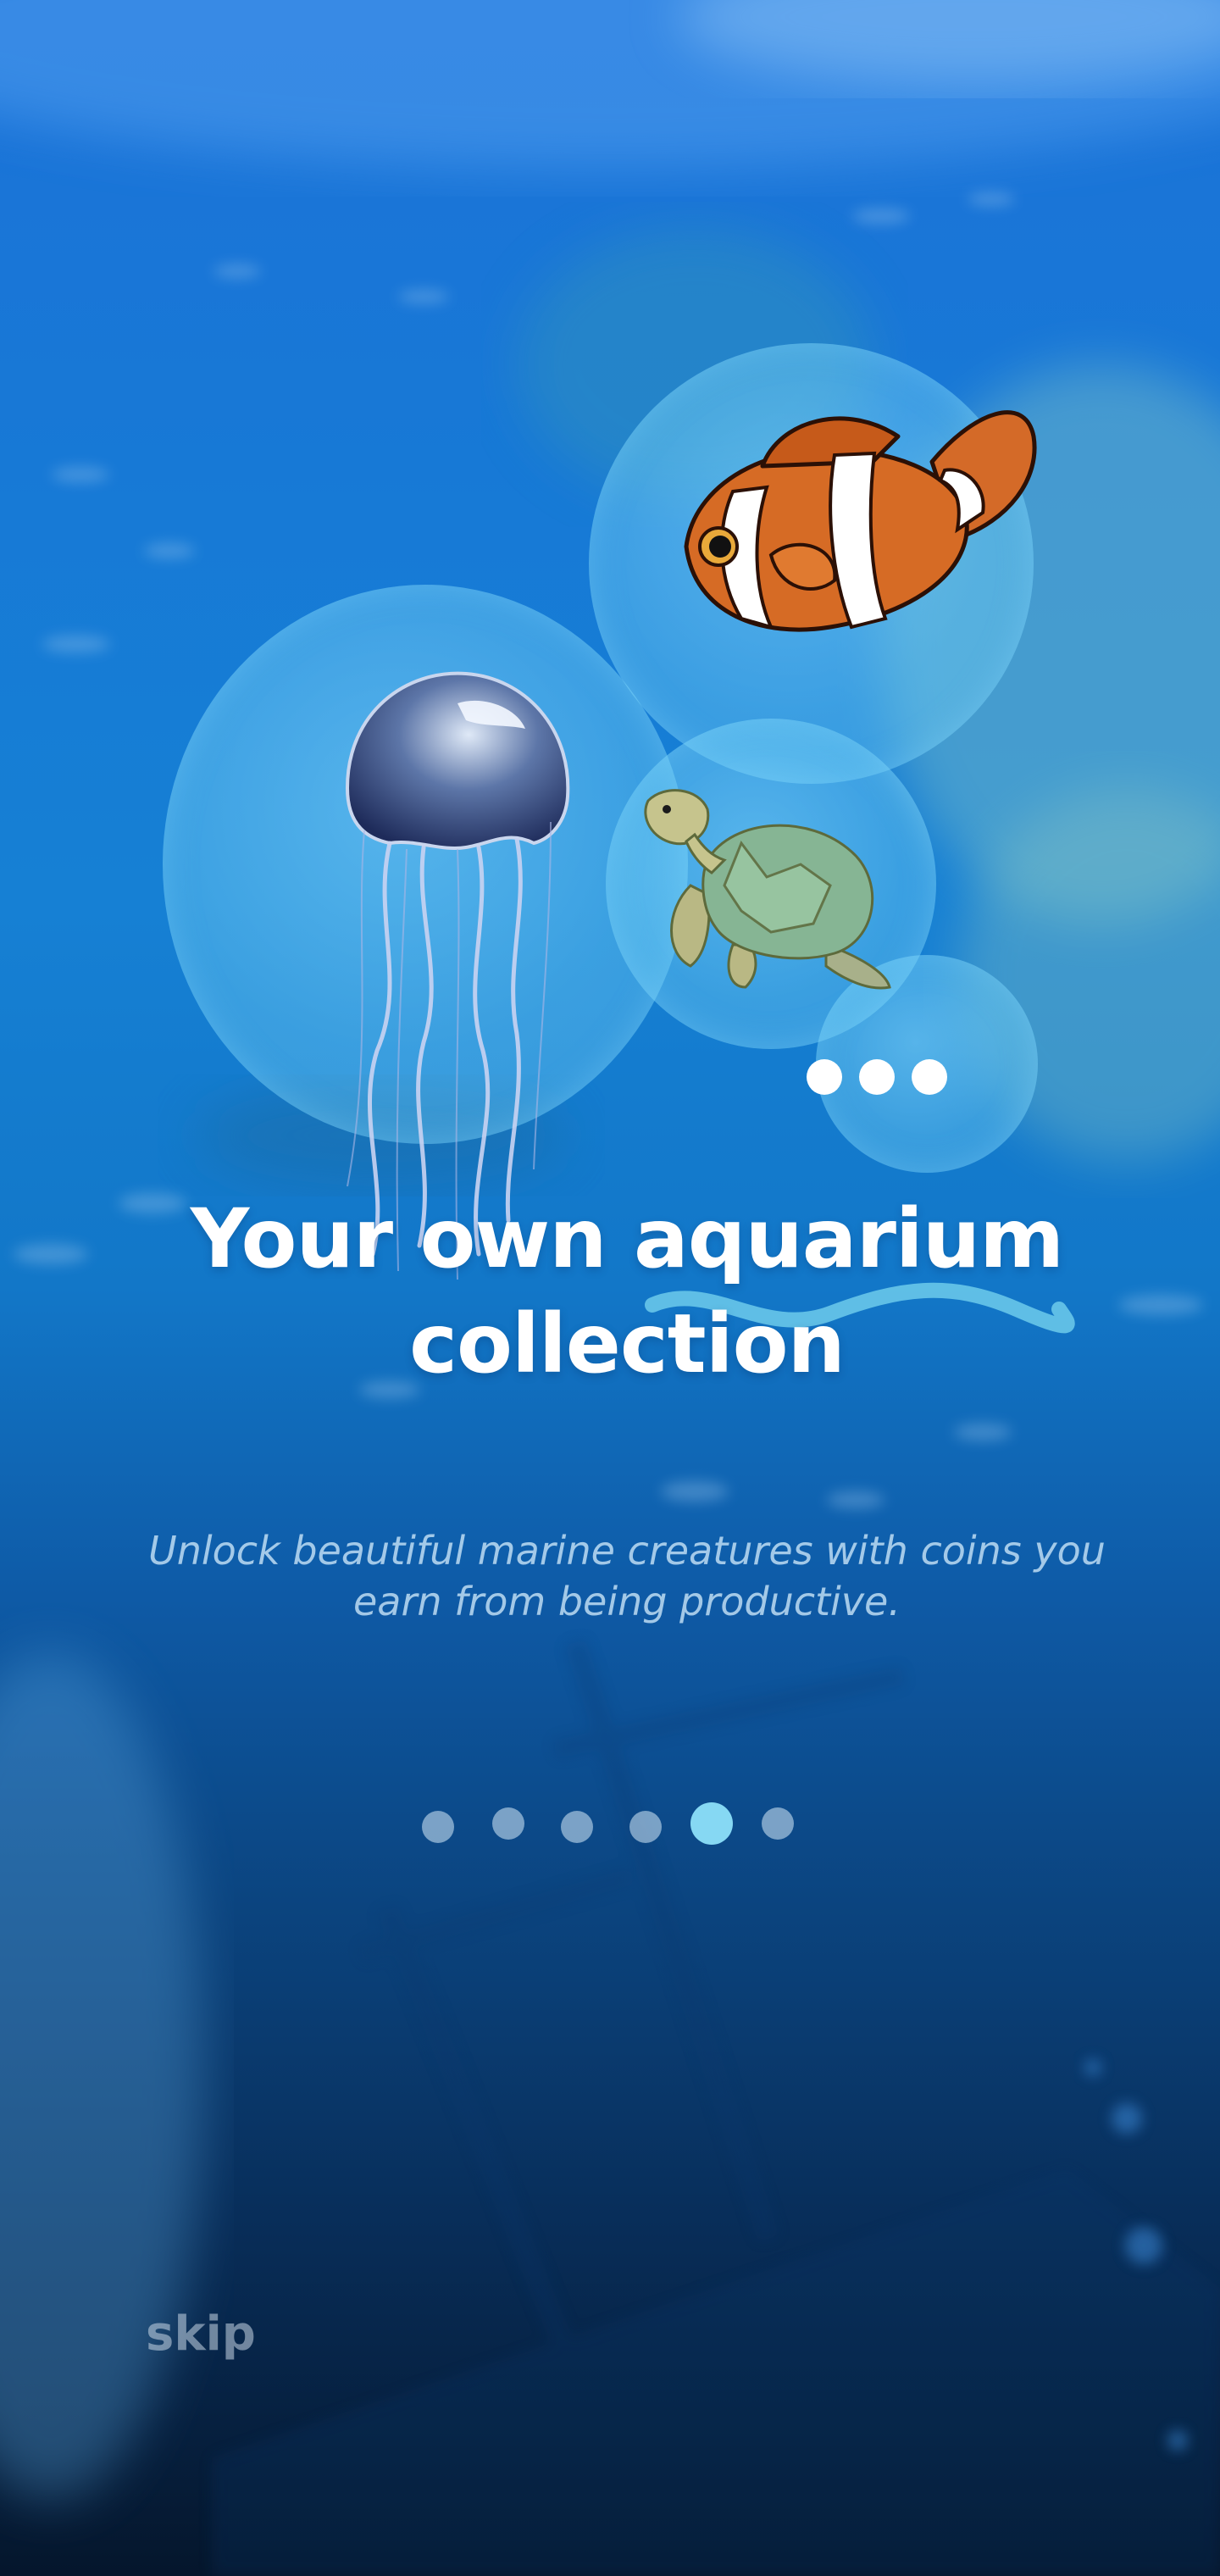  Describe the element at coordinates (627, 1291) in the screenshot. I see `onboarding-title: Your own aquarium collection` at that location.